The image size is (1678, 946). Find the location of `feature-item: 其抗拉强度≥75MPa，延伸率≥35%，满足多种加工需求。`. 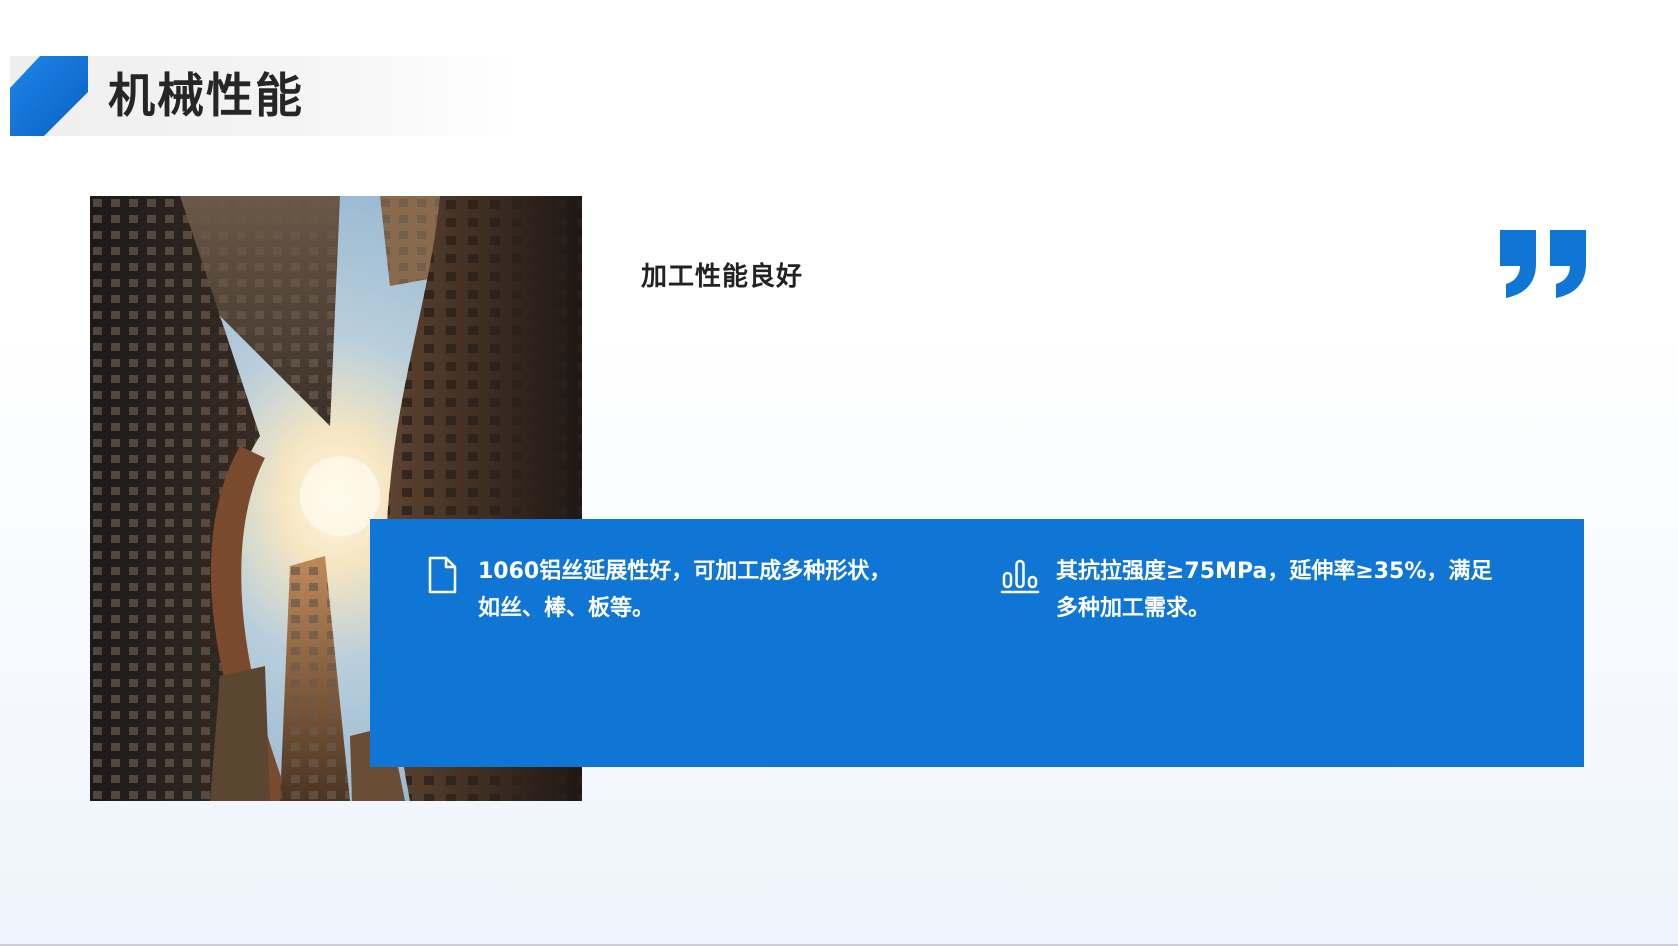

feature-item: 其抗拉强度≥75MPa，延伸率≥35%，满足多种加工需求。 is located at coordinates (1250, 590).